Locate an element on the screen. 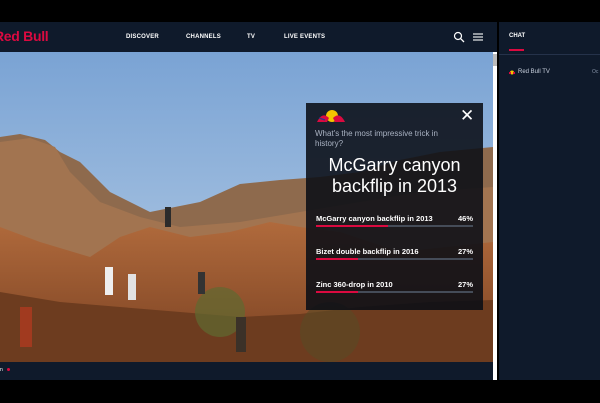 The image size is (600, 403). poll-leading-answer: McGarry canyon backflip in 2013 is located at coordinates (394, 175).